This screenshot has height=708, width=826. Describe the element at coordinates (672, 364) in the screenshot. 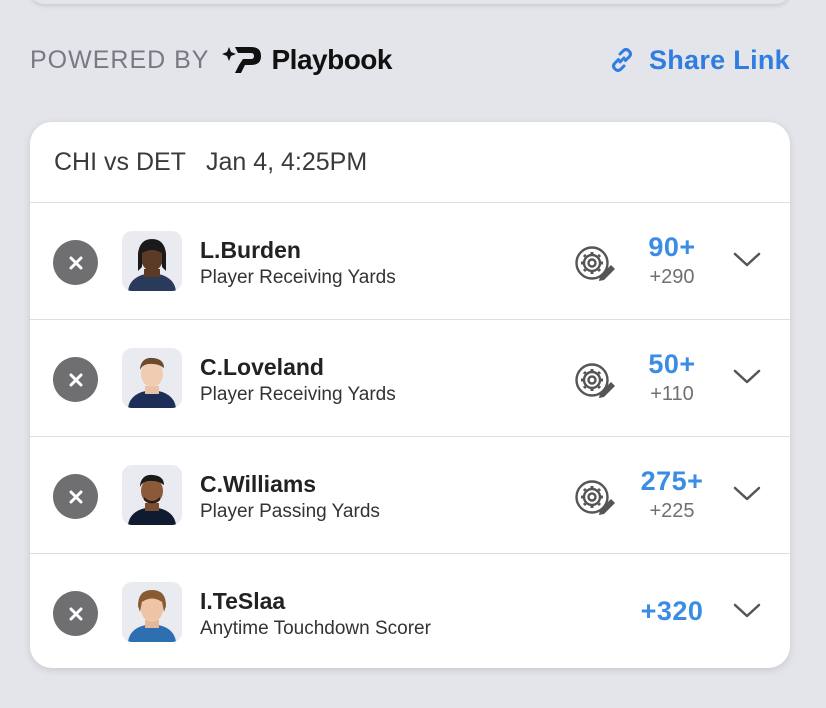

I see `odds-line: 50+` at that location.